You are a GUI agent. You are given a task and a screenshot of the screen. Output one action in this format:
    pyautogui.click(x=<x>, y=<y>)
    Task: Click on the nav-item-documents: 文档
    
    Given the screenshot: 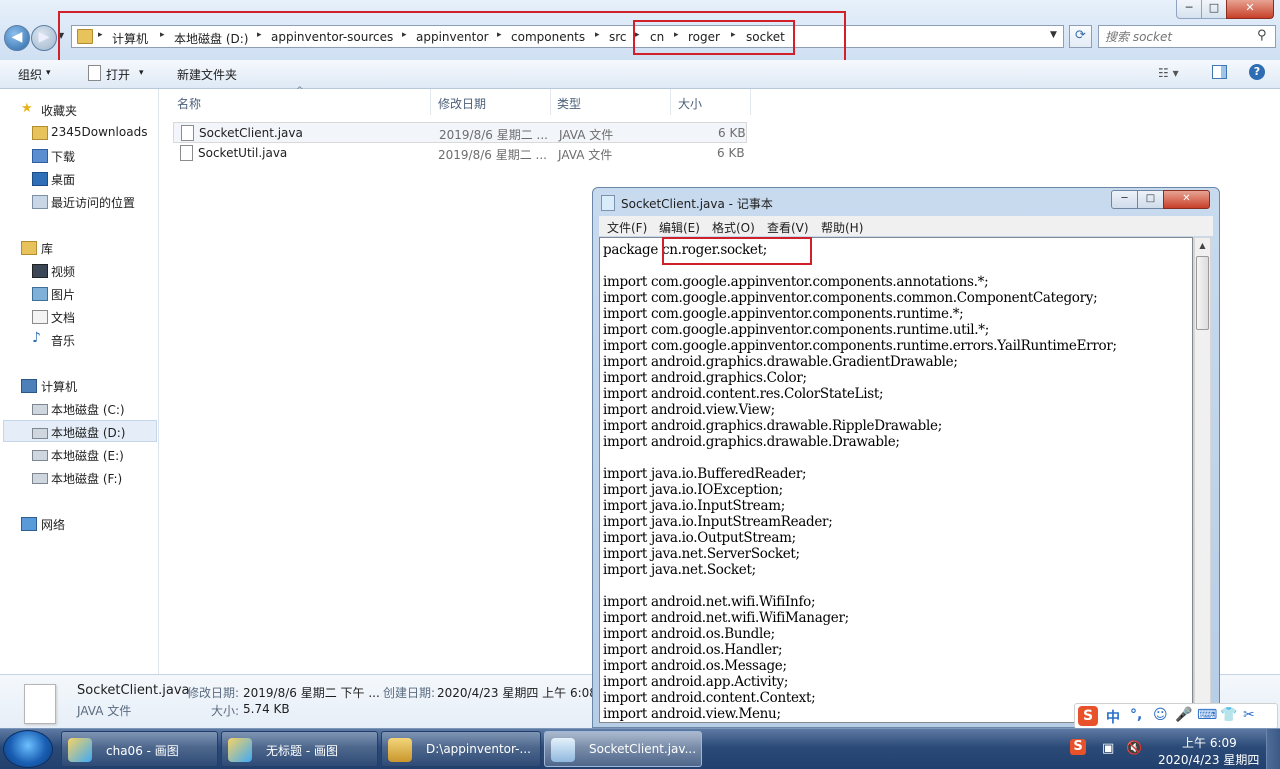 What is the action you would take?
    pyautogui.click(x=79, y=316)
    